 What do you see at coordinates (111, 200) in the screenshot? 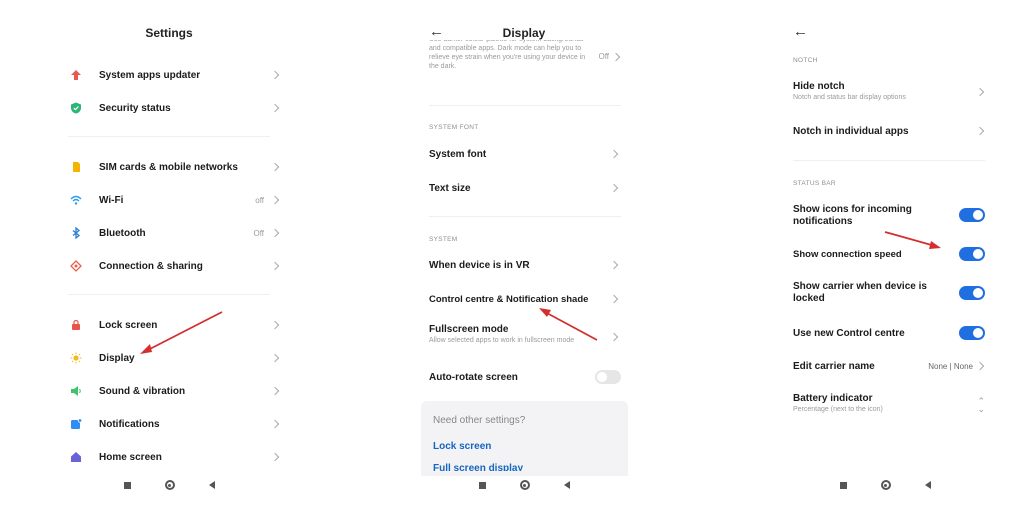
I see `item-label: Wi-Fi` at bounding box center [111, 200].